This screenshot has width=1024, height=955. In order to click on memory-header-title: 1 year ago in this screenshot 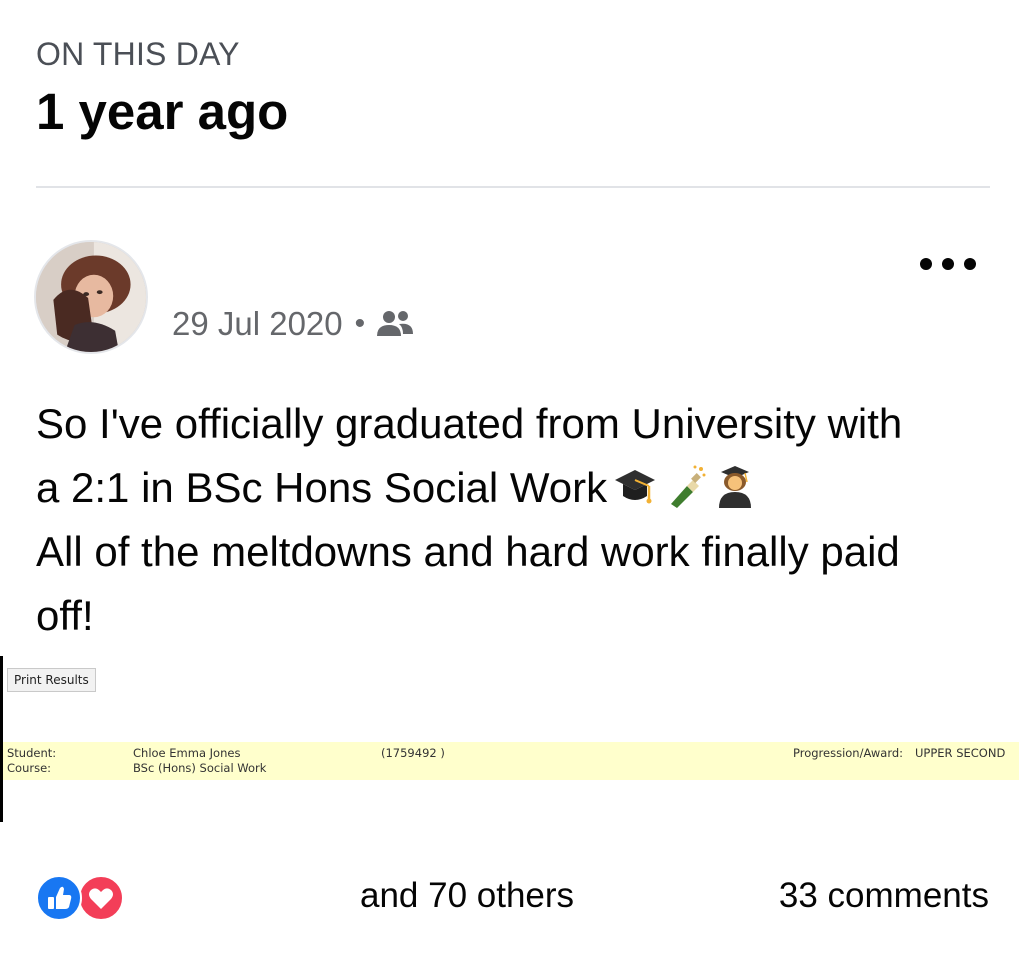, I will do `click(162, 111)`.